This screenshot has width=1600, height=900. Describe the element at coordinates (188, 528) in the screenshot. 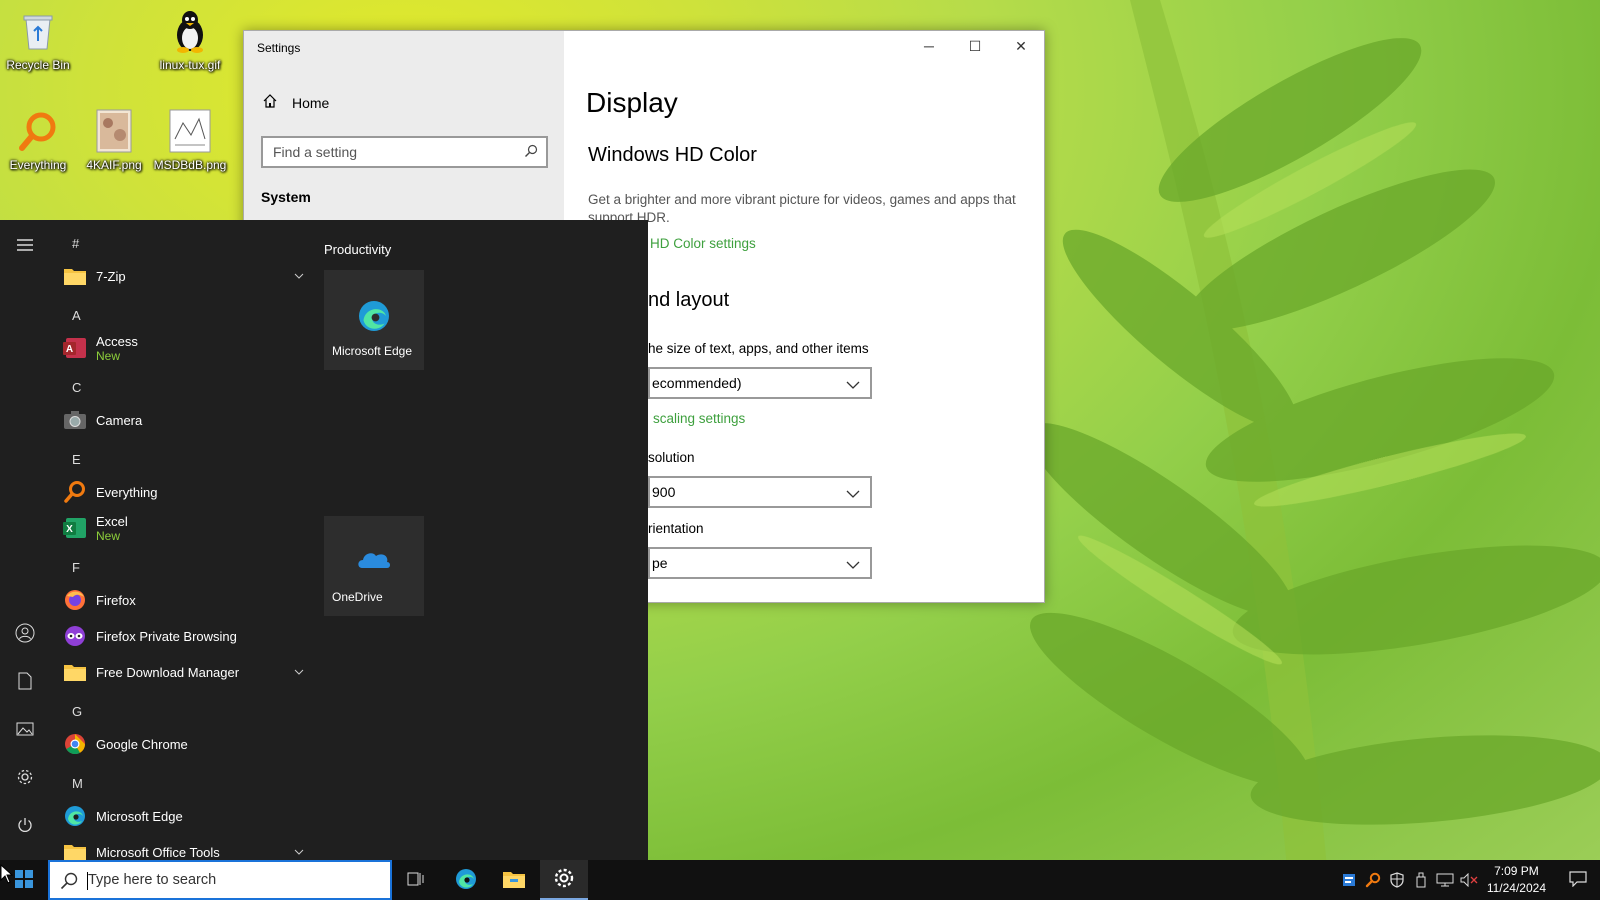

I see `list-item: X Excel New` at that location.